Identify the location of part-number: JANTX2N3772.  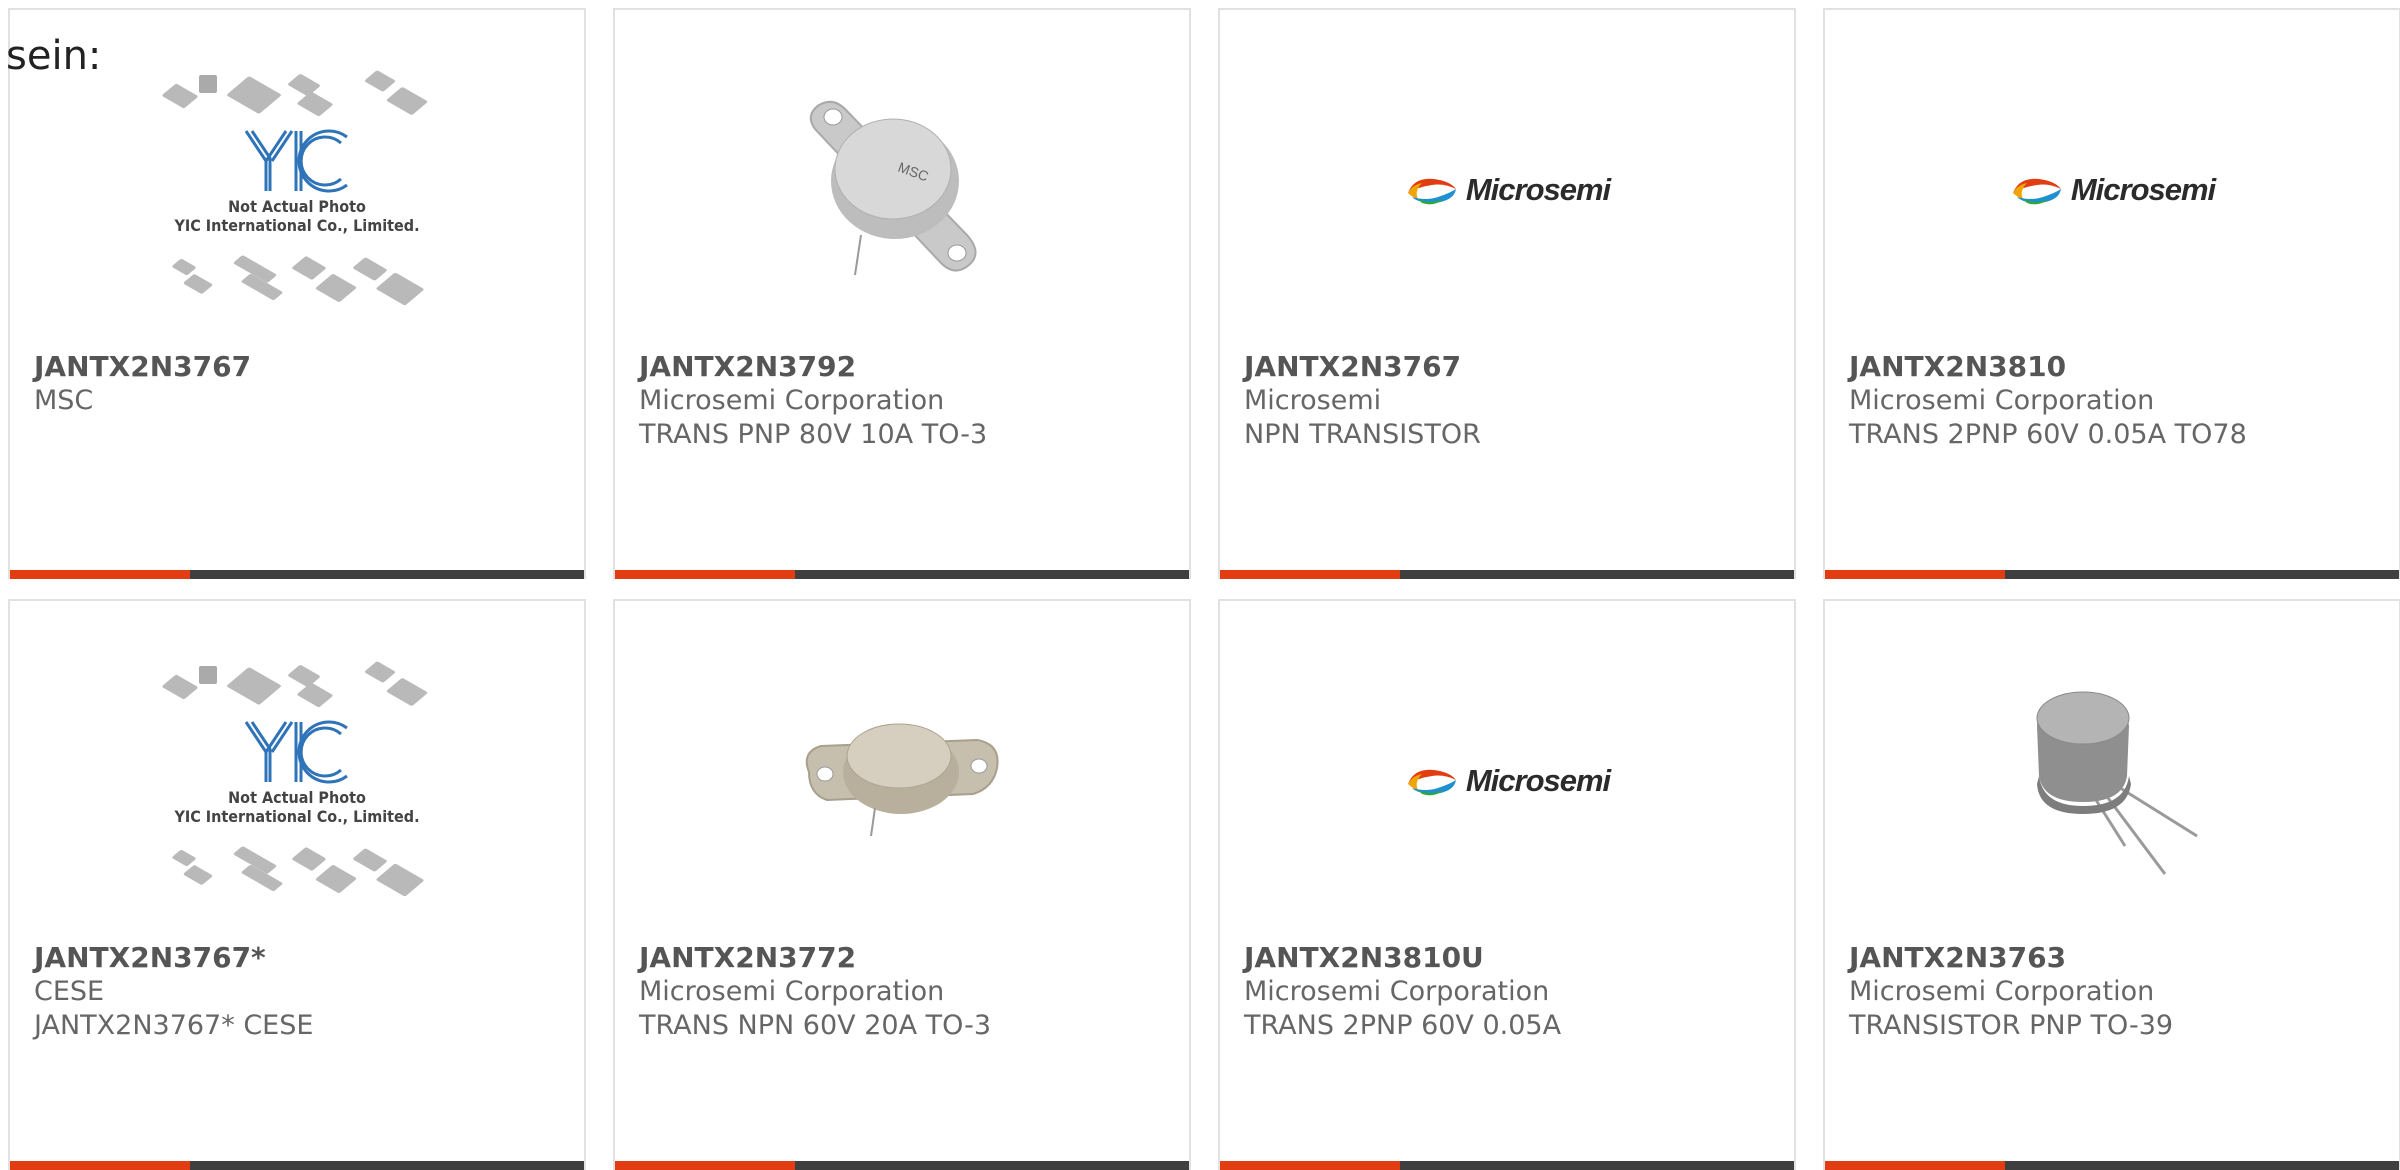
(904, 958).